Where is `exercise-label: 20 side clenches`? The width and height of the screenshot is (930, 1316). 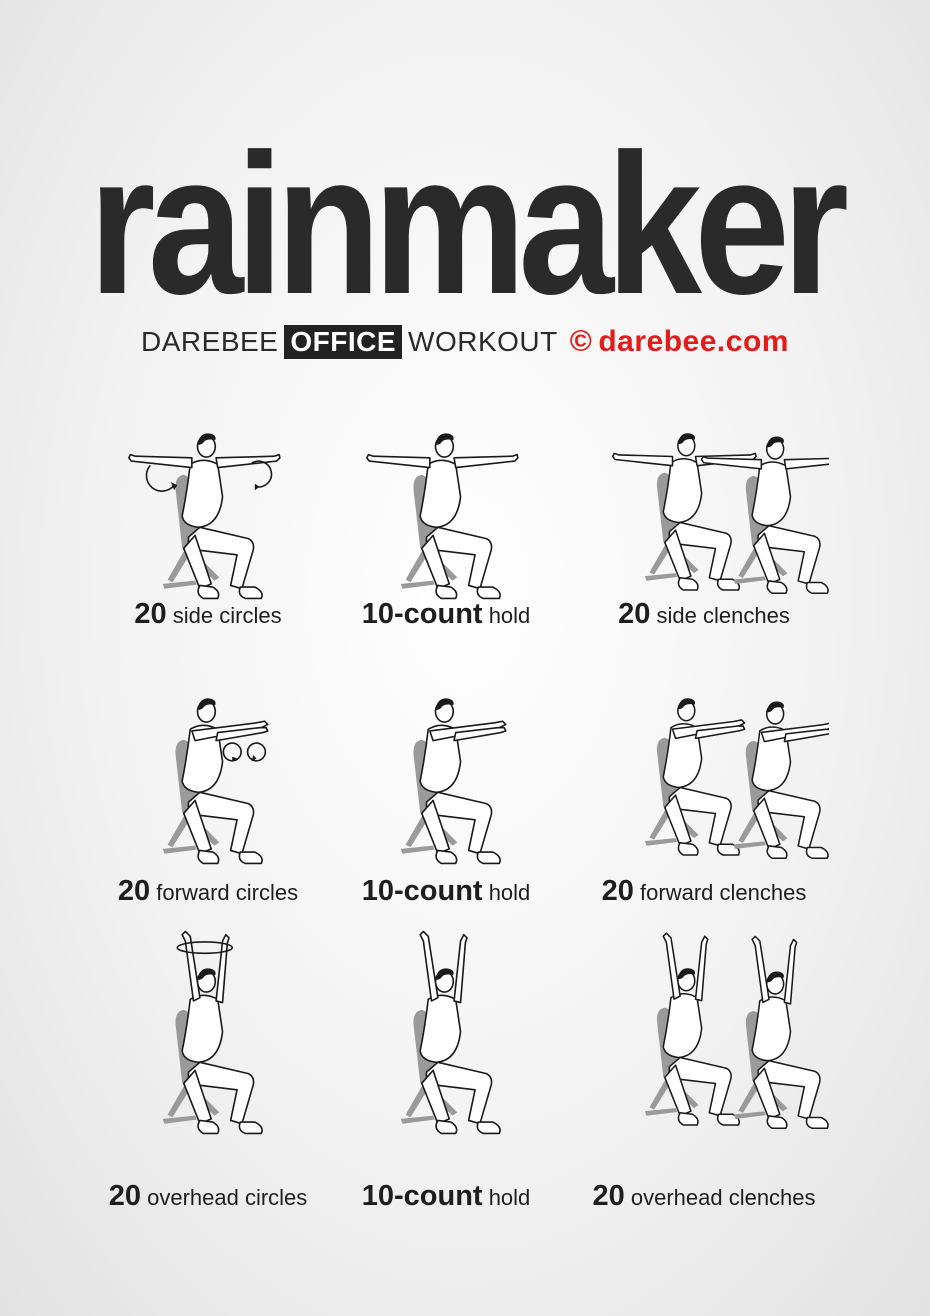 exercise-label: 20 side clenches is located at coordinates (704, 614).